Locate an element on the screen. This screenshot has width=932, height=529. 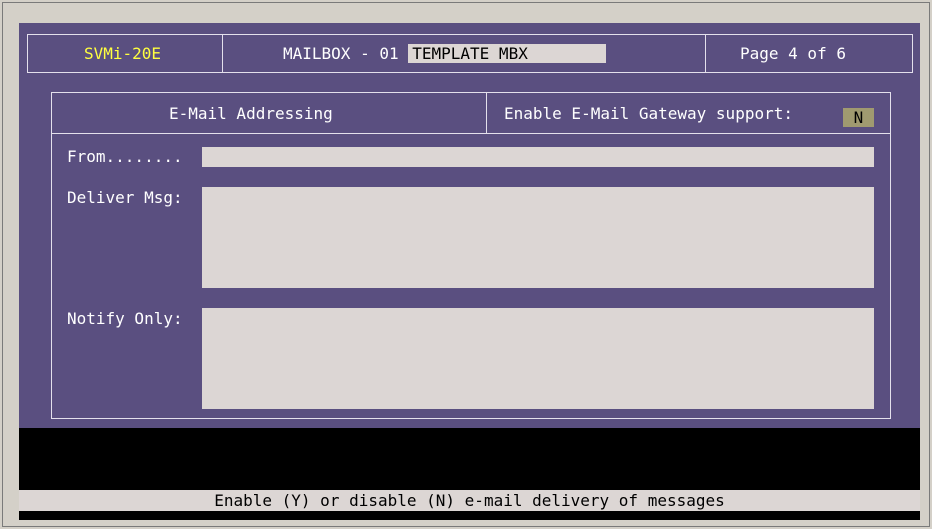
mailbox-name-field: TEMPLATE MBX is located at coordinates (507, 53).